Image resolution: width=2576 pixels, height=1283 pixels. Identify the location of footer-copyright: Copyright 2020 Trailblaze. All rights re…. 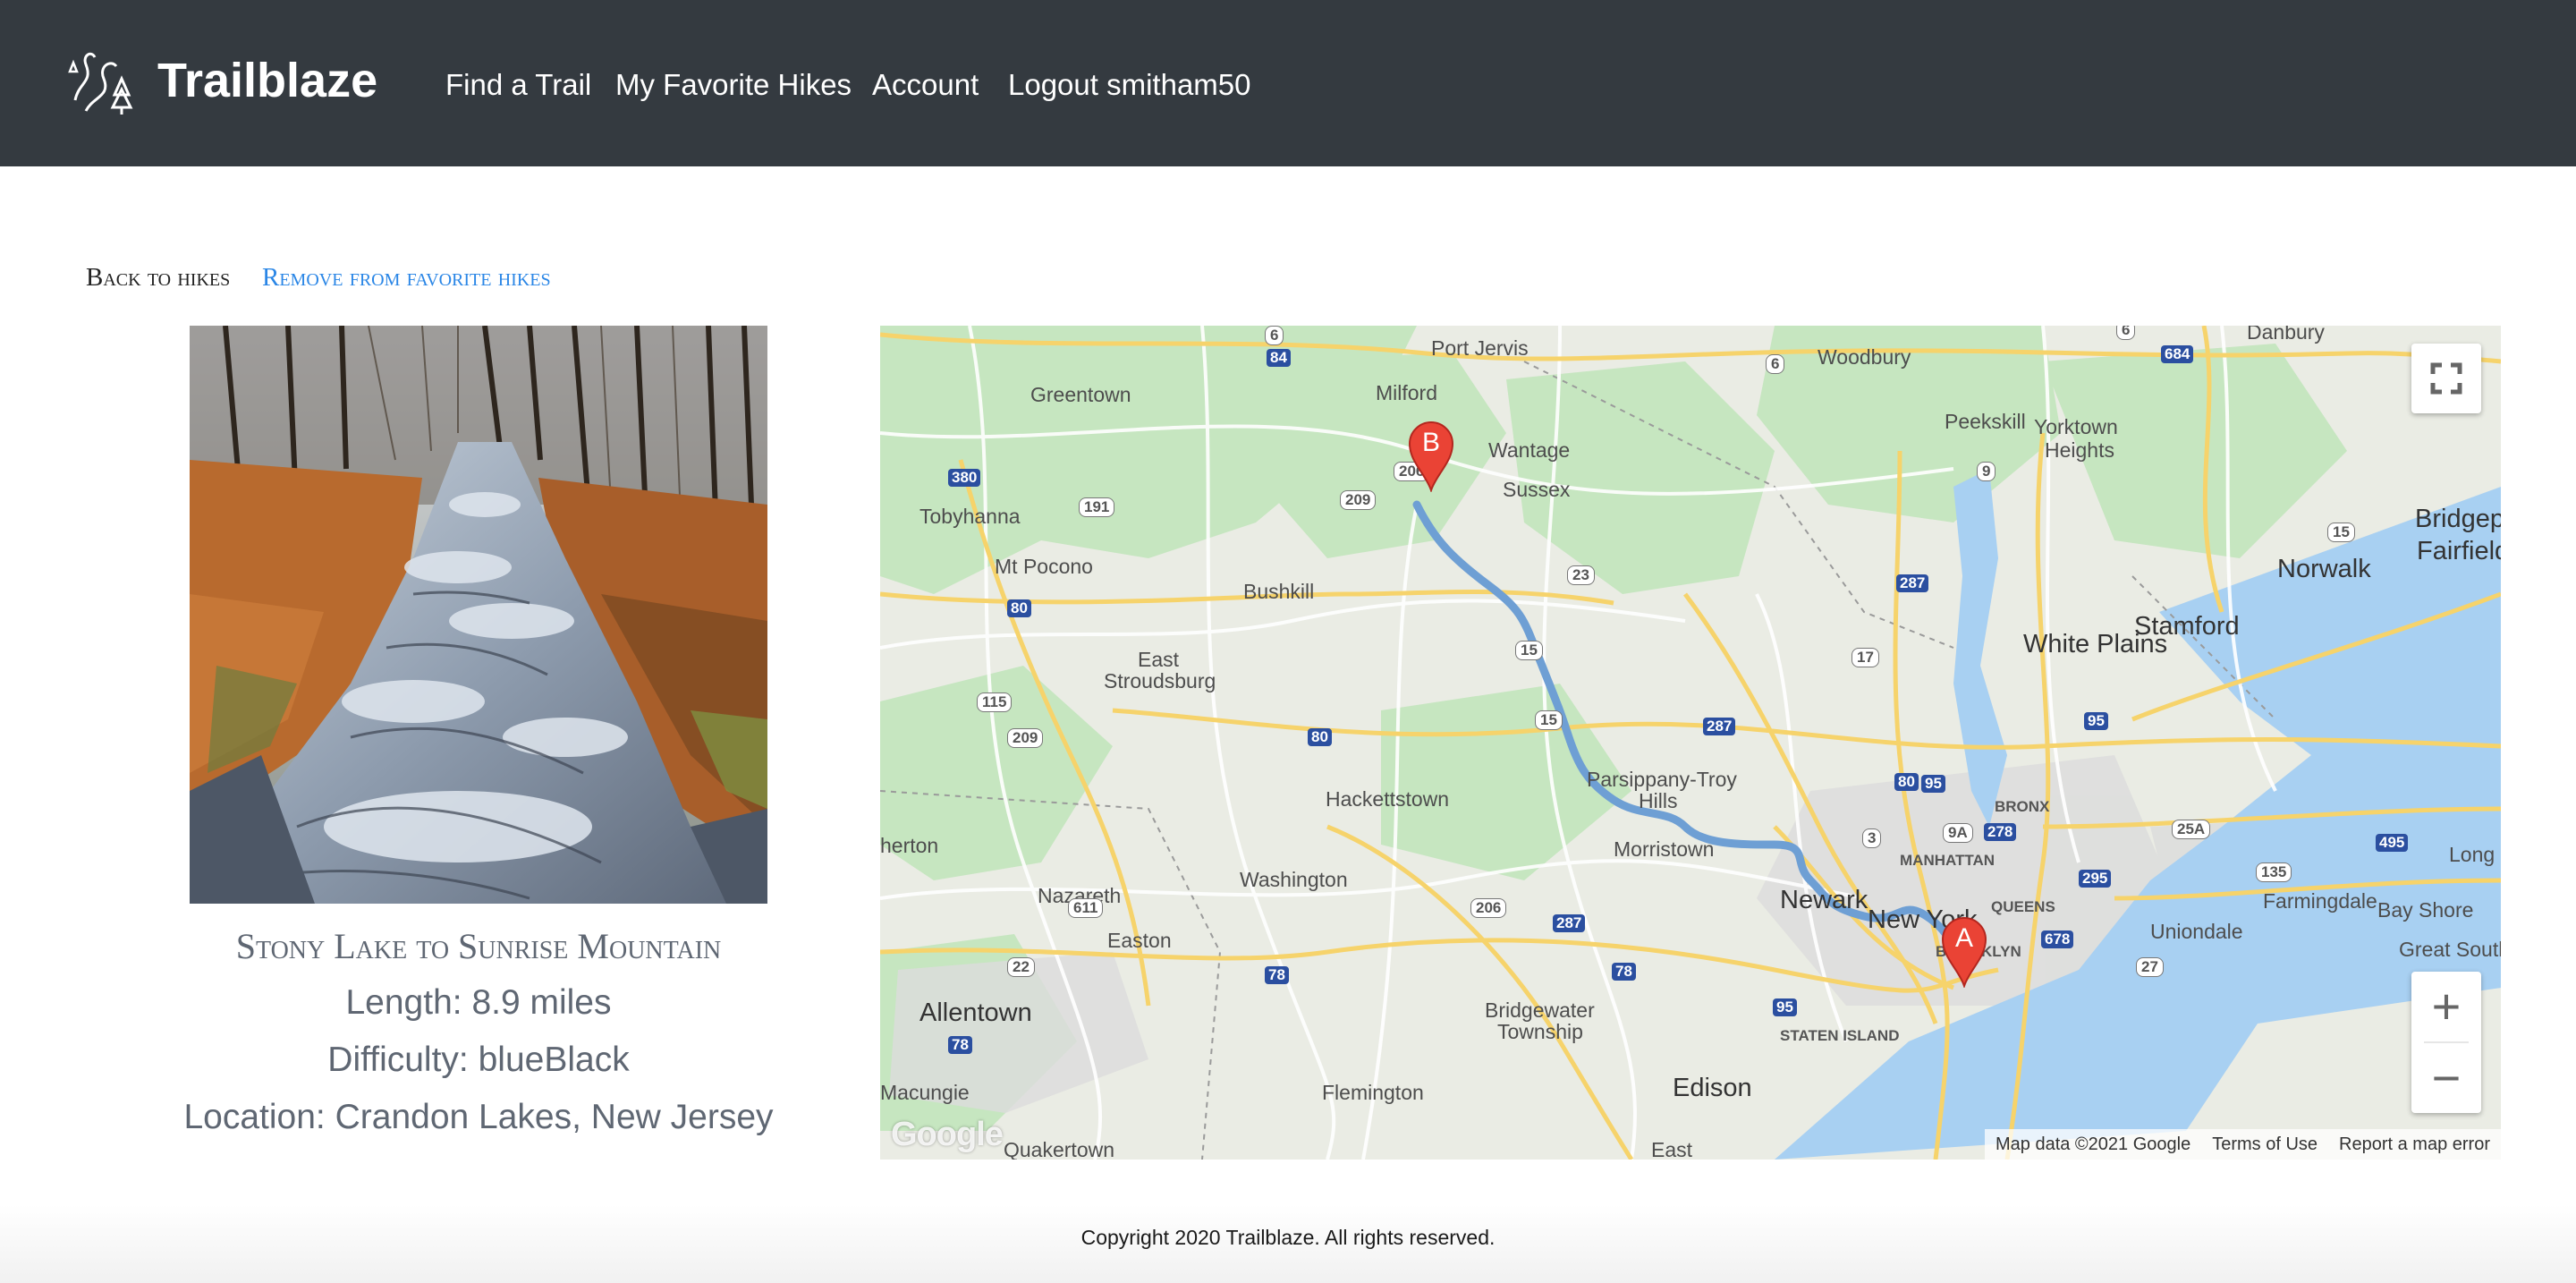
(1288, 1237).